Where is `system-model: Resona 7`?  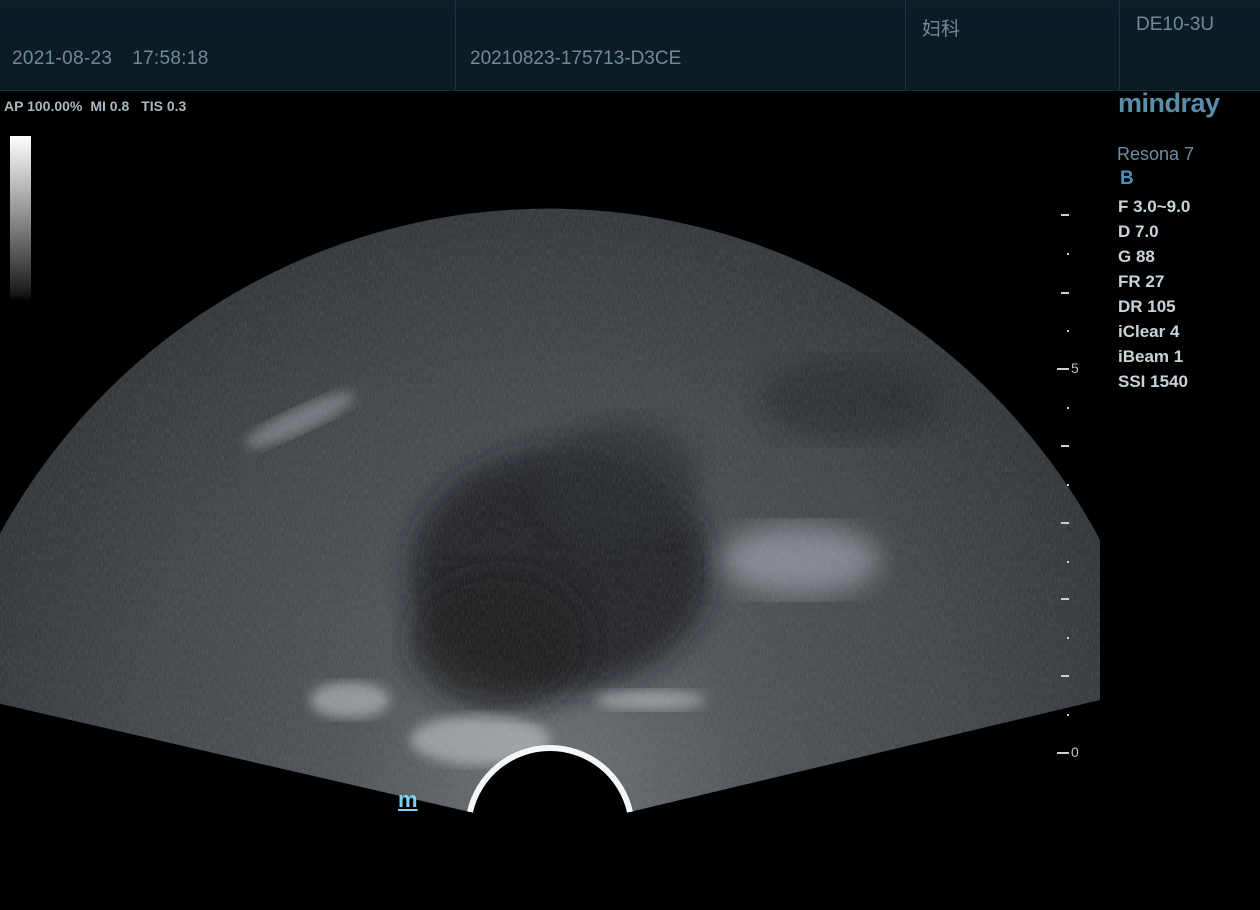
system-model: Resona 7 is located at coordinates (1156, 154).